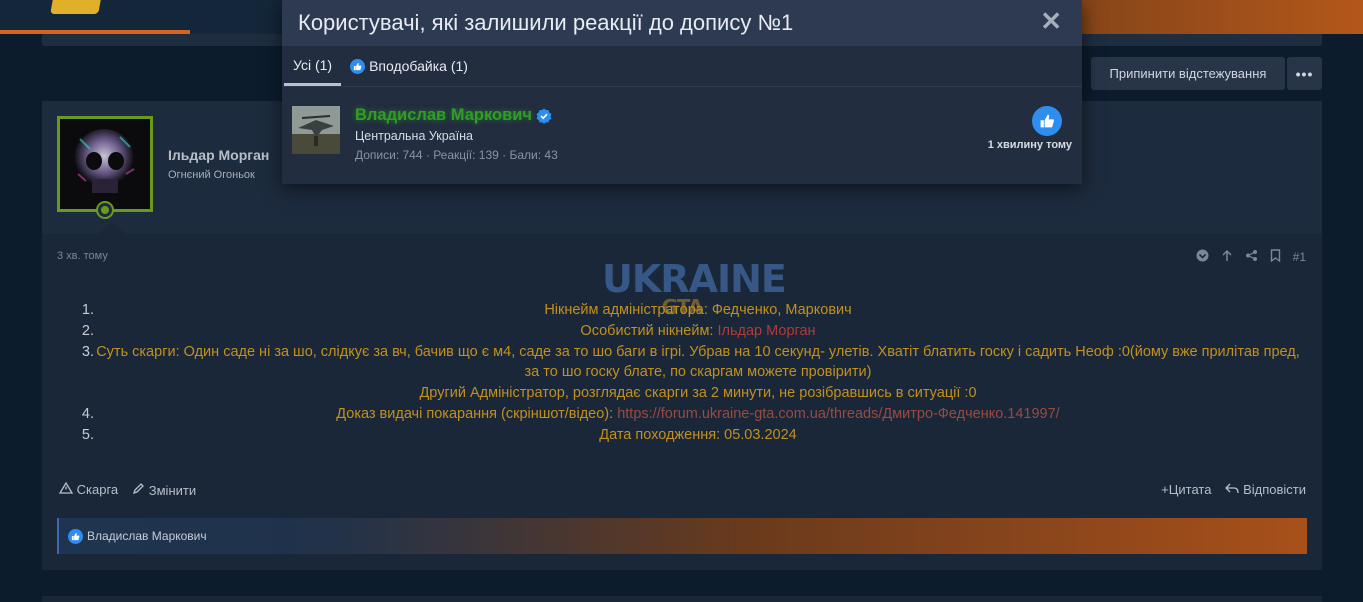 The width and height of the screenshot is (1363, 602). I want to click on close-icon: ✕, so click(1051, 21).